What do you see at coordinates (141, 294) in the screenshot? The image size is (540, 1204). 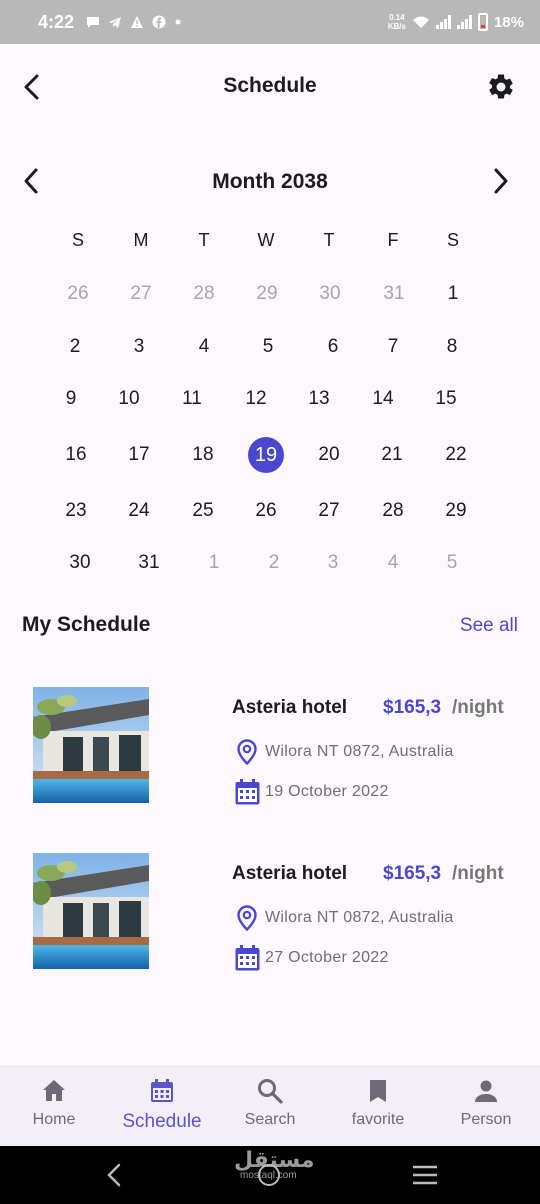 I see `outside-month-day: 27` at bounding box center [141, 294].